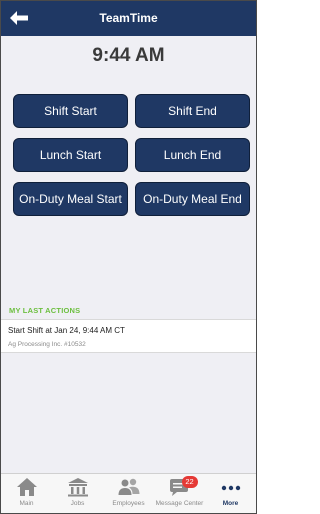  What do you see at coordinates (128, 503) in the screenshot?
I see `tab-label: Employees` at bounding box center [128, 503].